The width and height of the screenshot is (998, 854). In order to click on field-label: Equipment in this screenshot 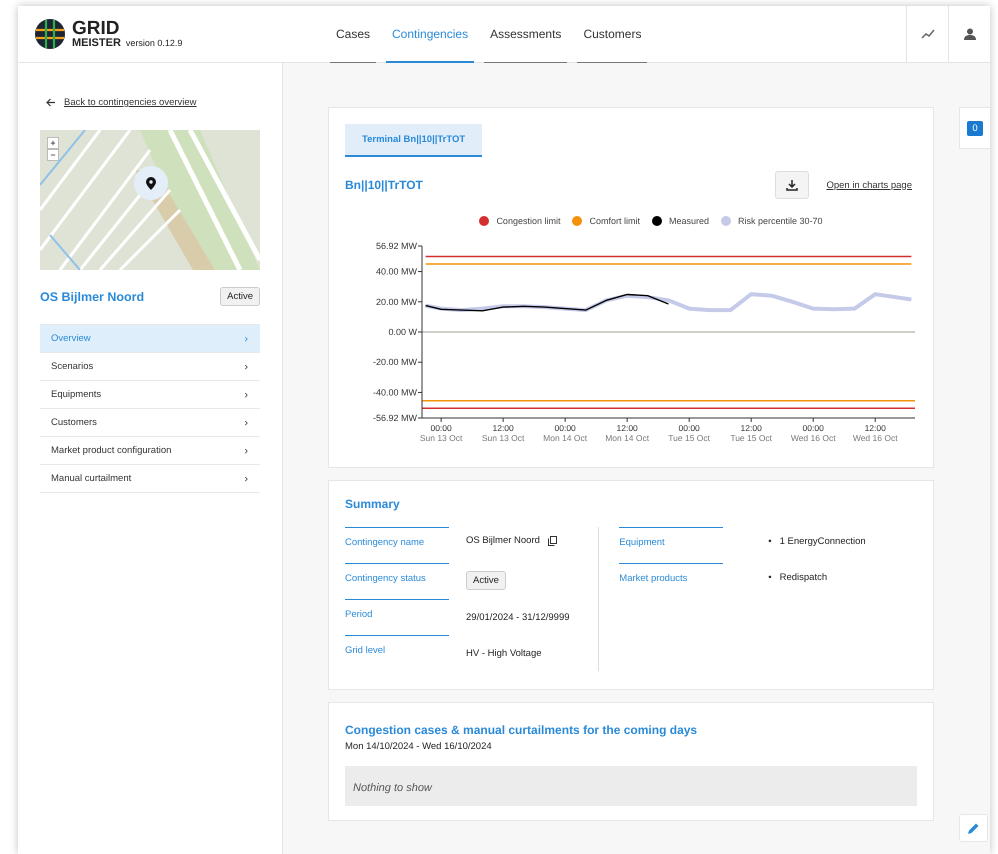, I will do `click(671, 545)`.